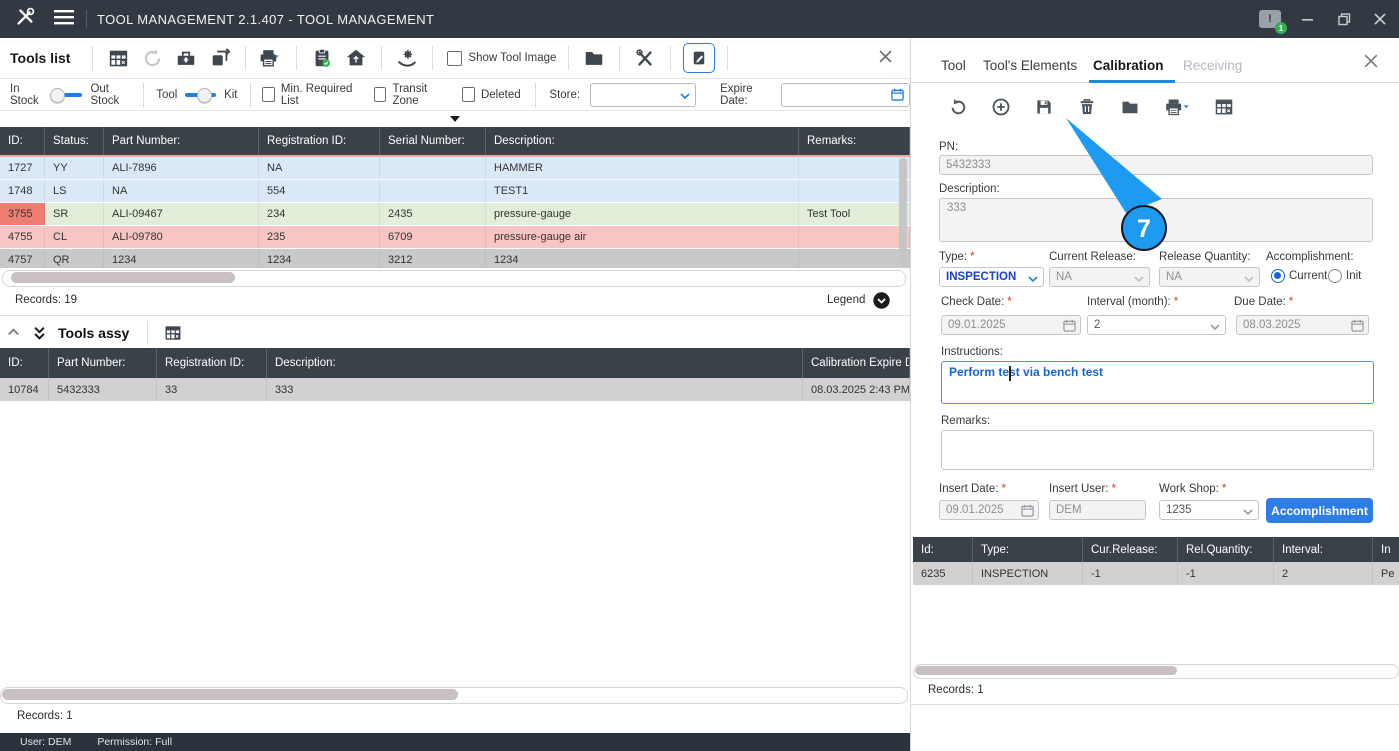  What do you see at coordinates (1323, 573) in the screenshot?
I see `table-cell: 2` at bounding box center [1323, 573].